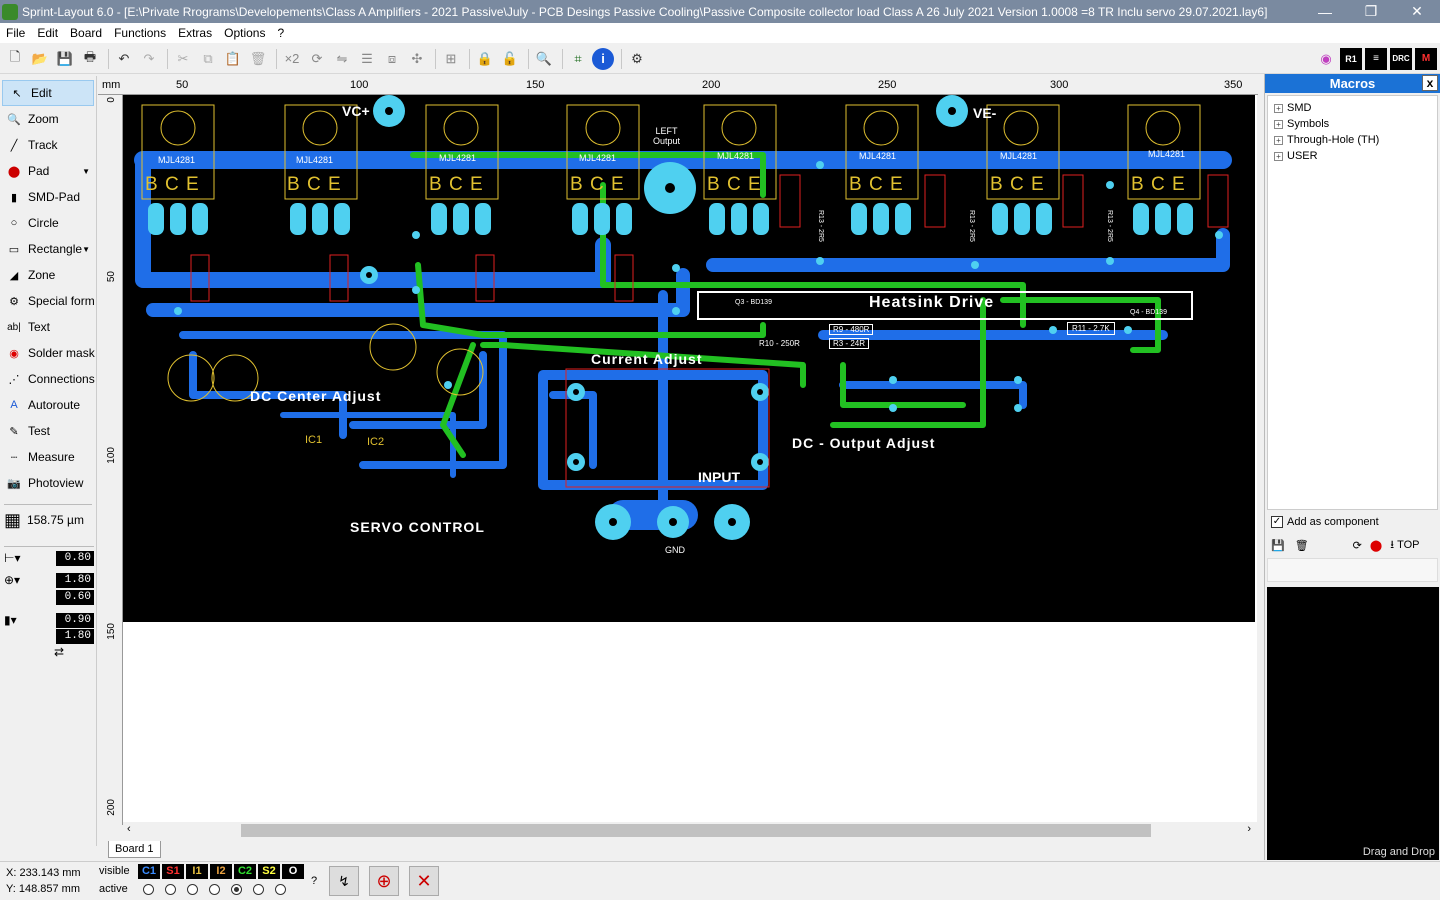 This screenshot has width=1440, height=900. Describe the element at coordinates (544, 59) in the screenshot. I see `zoom-icon: 🔍` at that location.